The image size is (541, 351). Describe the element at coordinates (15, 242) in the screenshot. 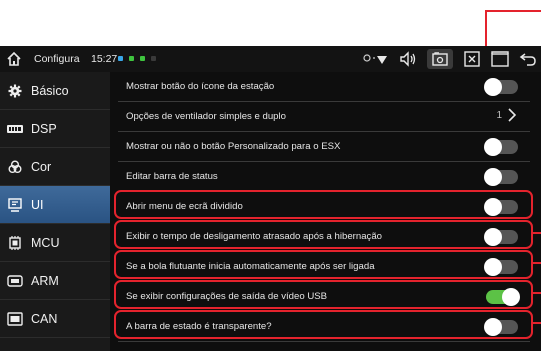

I see `chip-icon` at that location.